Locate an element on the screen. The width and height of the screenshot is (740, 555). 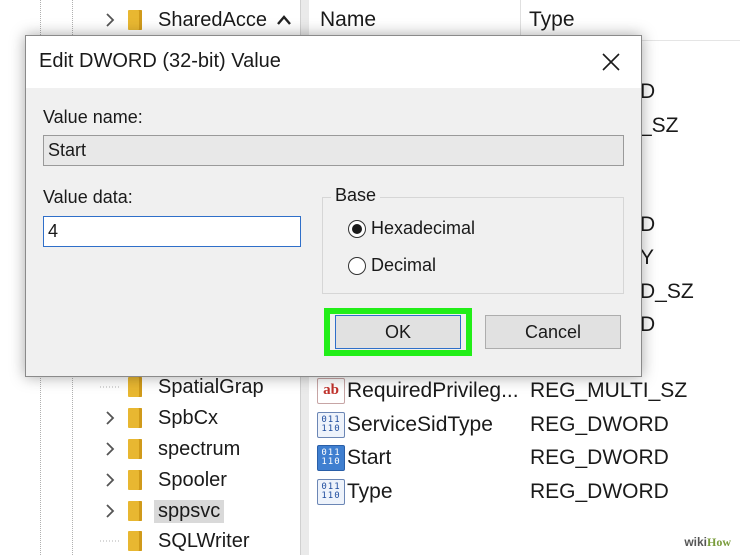
hexadecimal-radio: Hexadecimal is located at coordinates (411, 228).